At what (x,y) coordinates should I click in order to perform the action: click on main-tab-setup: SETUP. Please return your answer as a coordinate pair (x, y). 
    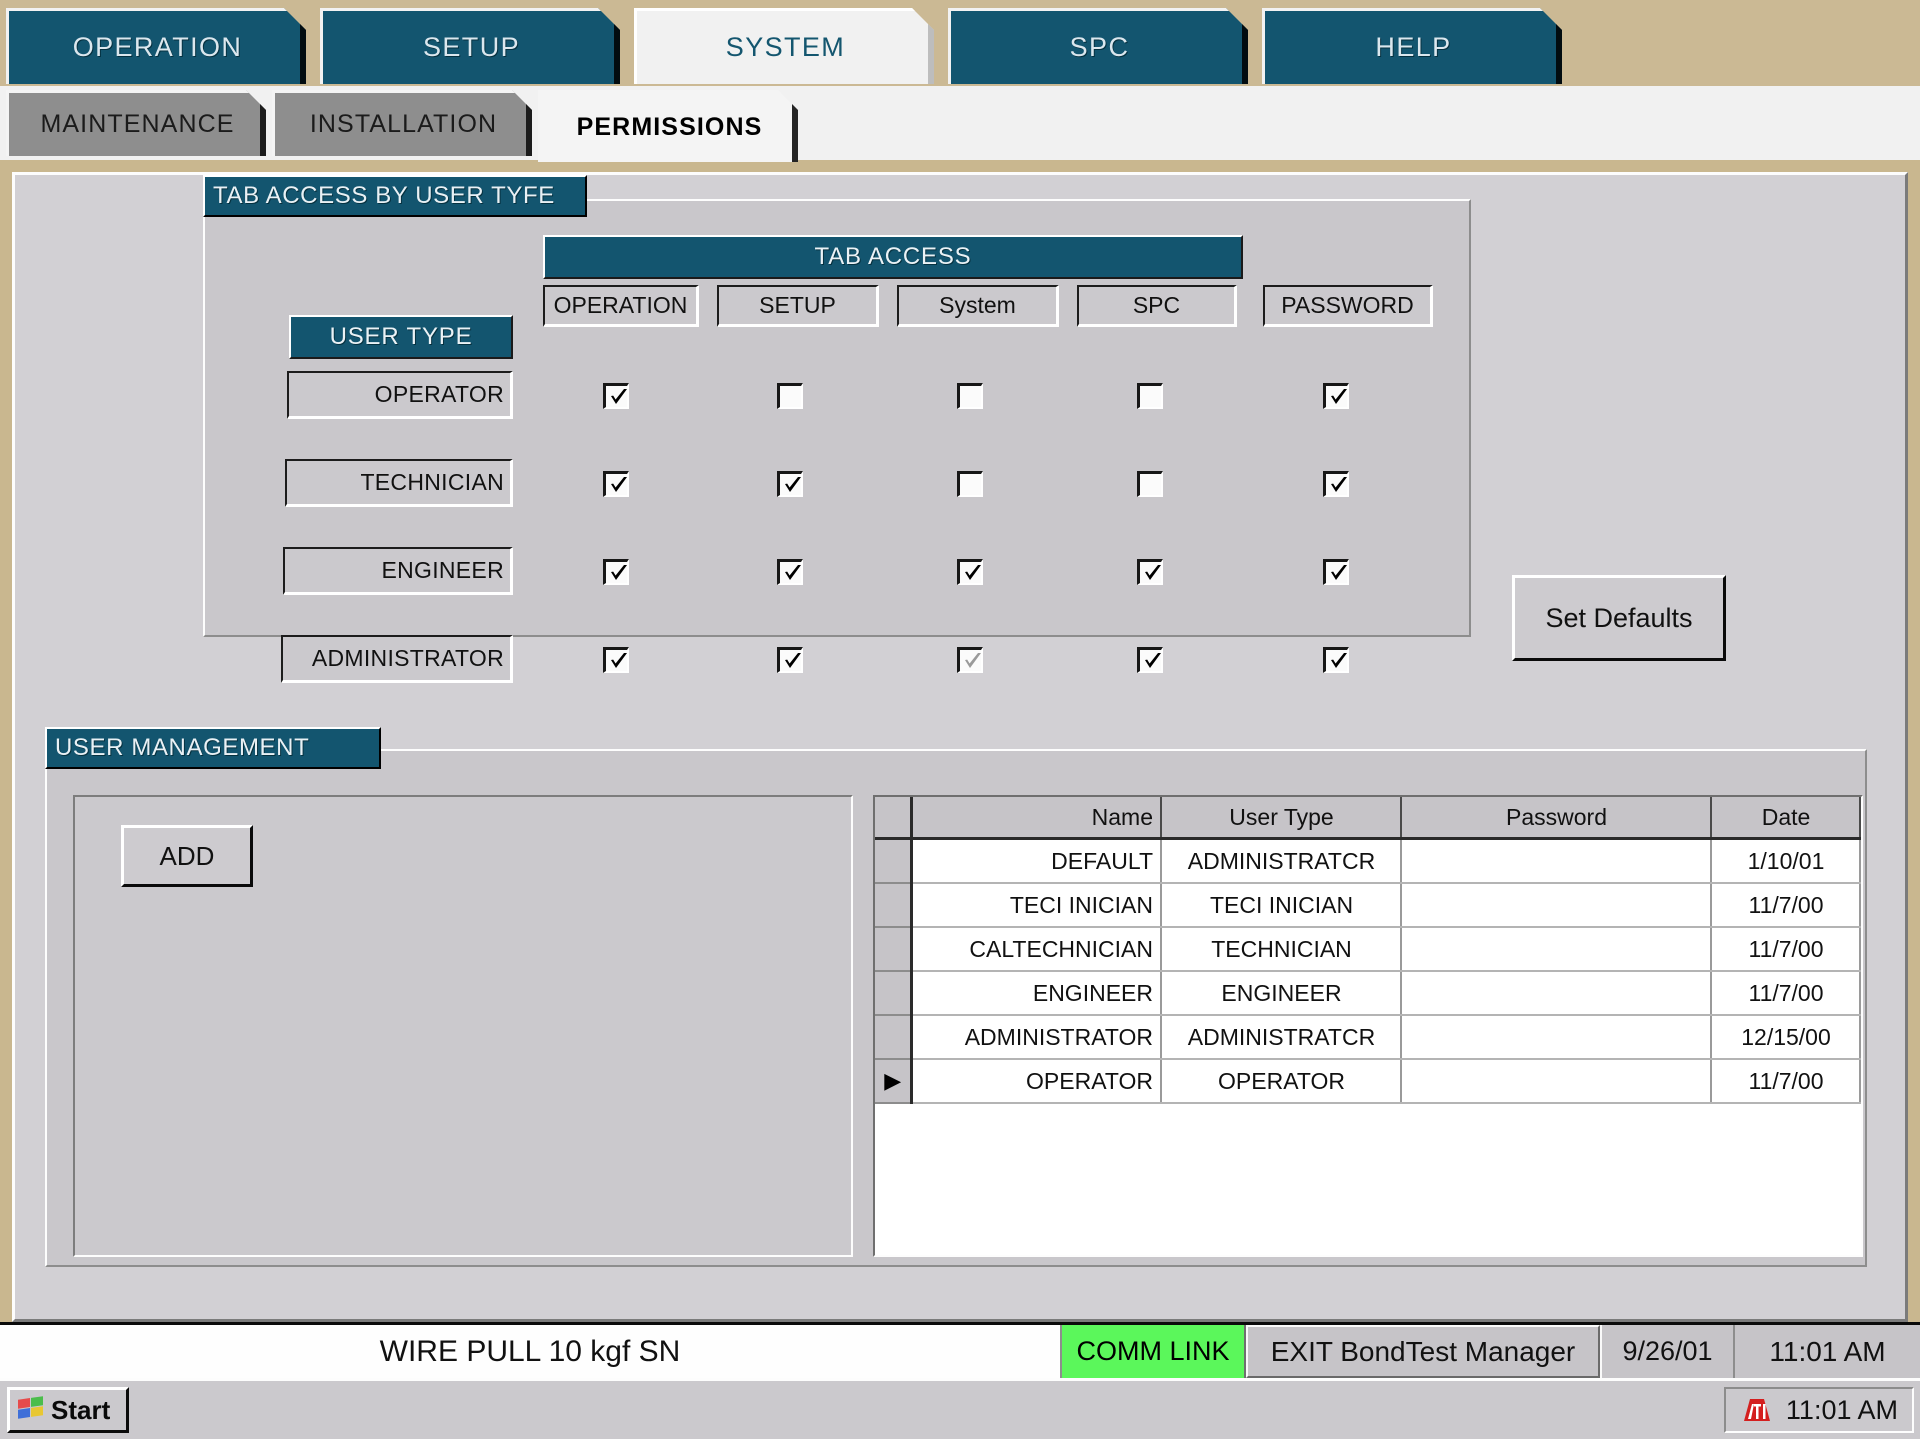
    Looking at the image, I should click on (470, 46).